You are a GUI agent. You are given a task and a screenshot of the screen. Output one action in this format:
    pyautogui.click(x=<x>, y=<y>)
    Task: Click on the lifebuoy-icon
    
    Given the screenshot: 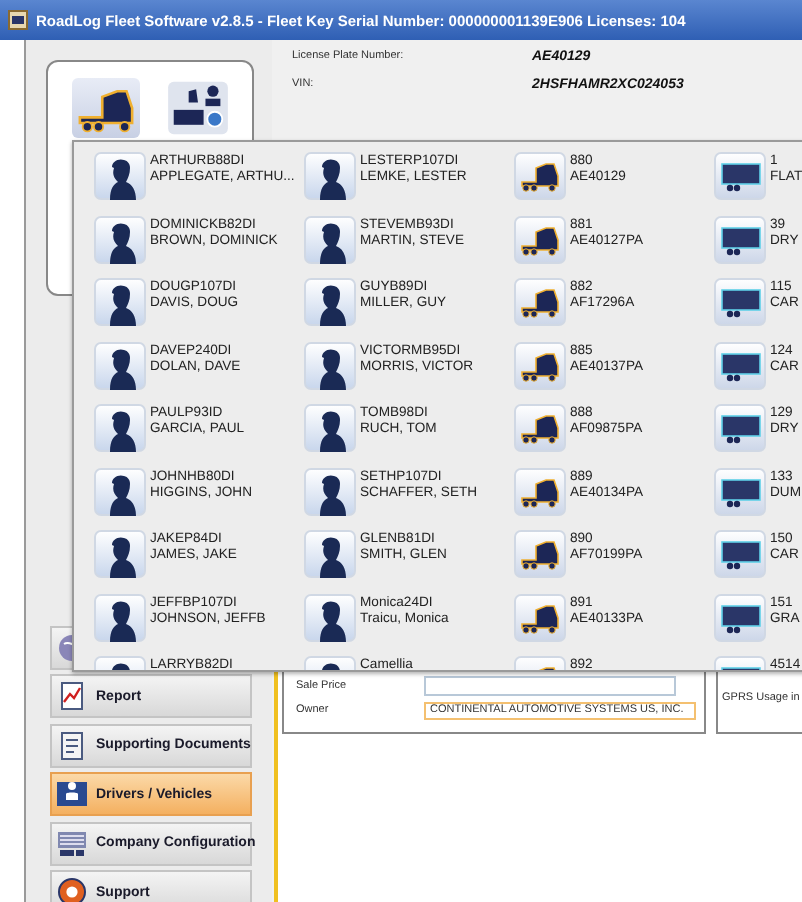 What is the action you would take?
    pyautogui.click(x=72, y=889)
    